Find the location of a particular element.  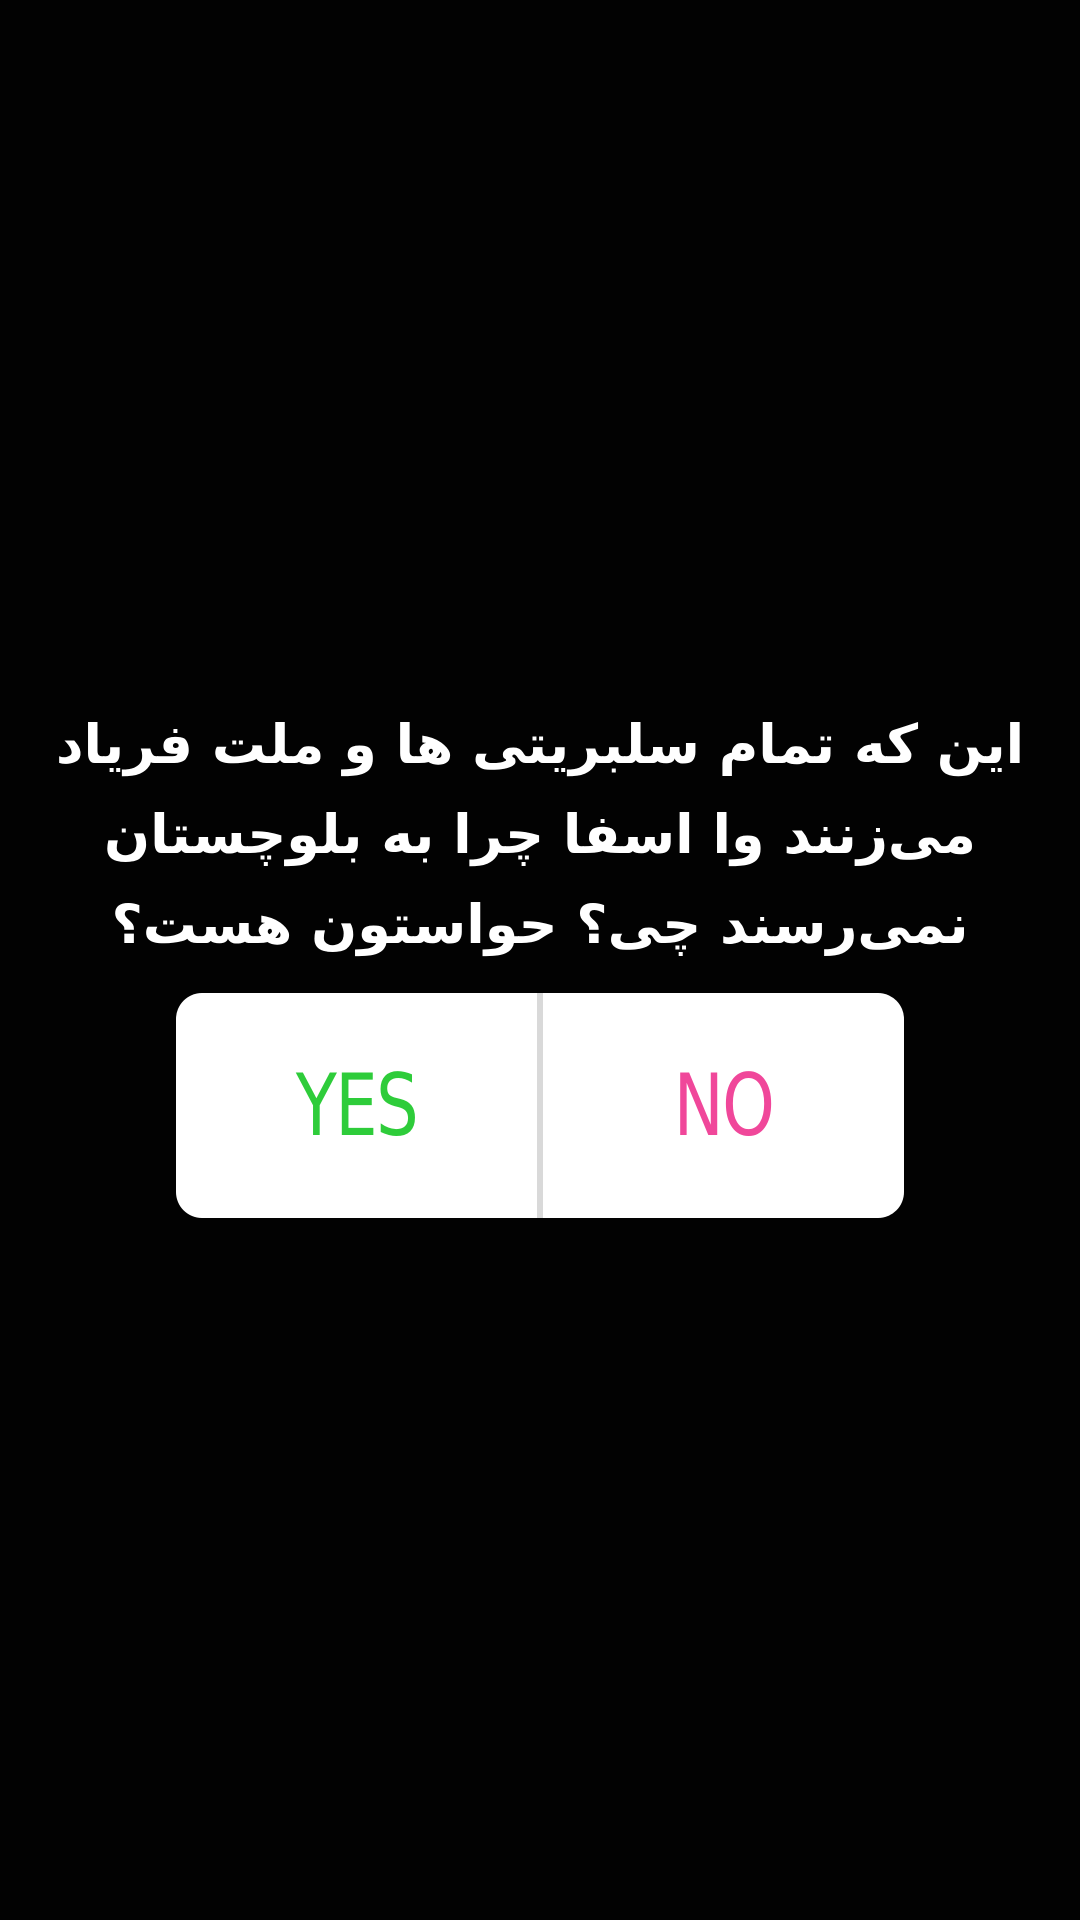

poll-divider is located at coordinates (540, 1105).